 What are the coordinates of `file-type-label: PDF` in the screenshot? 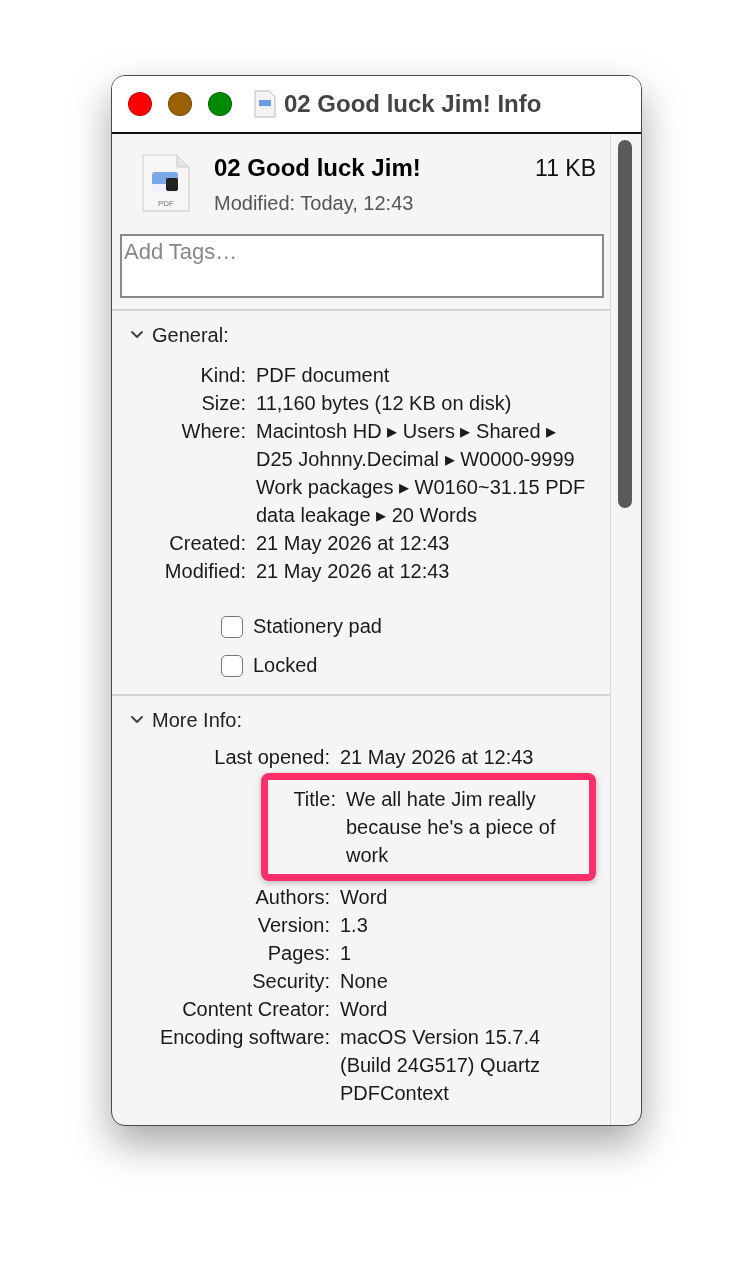 It's located at (166, 203).